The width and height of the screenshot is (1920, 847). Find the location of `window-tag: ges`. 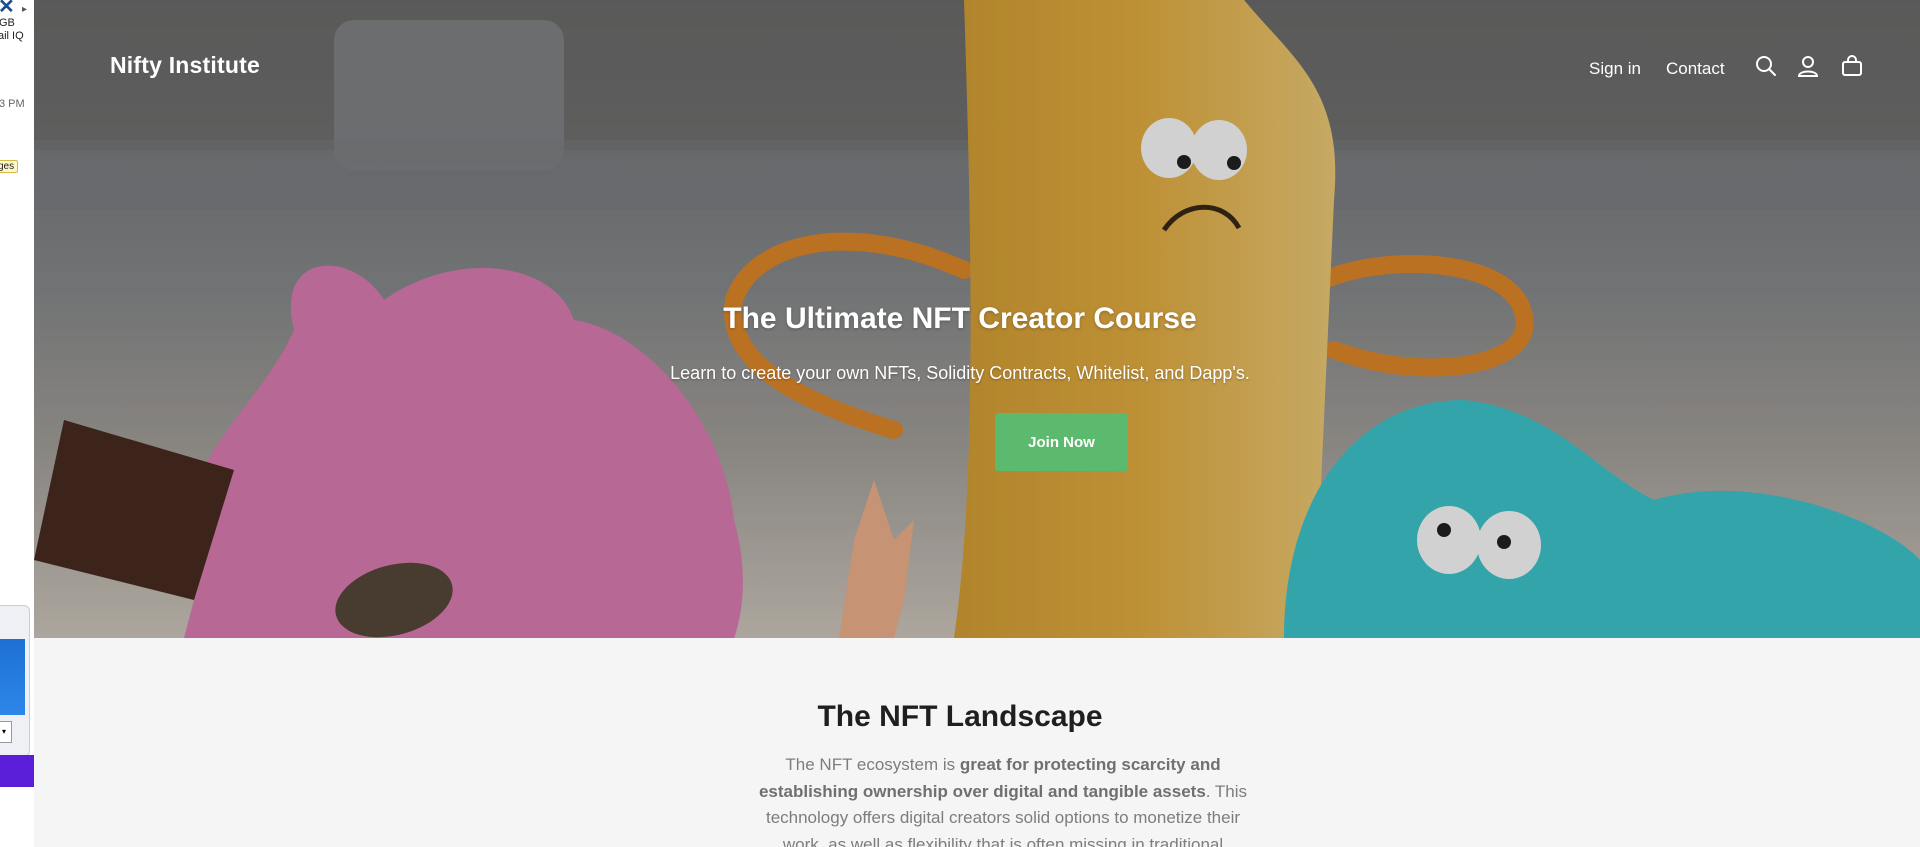

window-tag: ges is located at coordinates (9, 166).